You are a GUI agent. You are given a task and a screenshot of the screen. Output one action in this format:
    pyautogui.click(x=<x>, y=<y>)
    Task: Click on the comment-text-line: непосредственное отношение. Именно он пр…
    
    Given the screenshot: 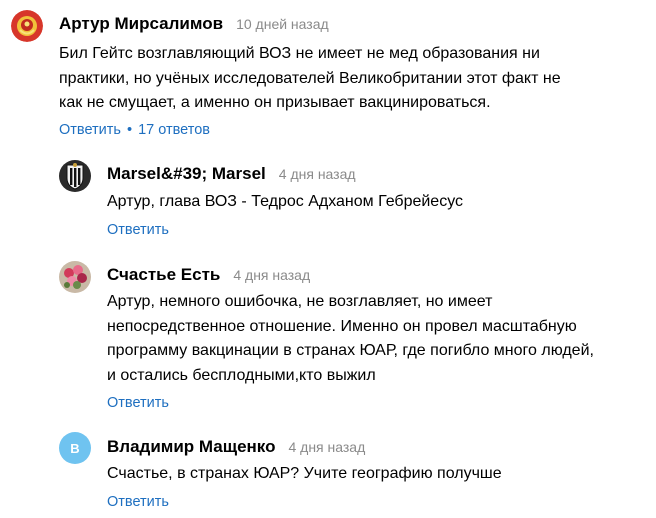 What is the action you would take?
    pyautogui.click(x=342, y=326)
    